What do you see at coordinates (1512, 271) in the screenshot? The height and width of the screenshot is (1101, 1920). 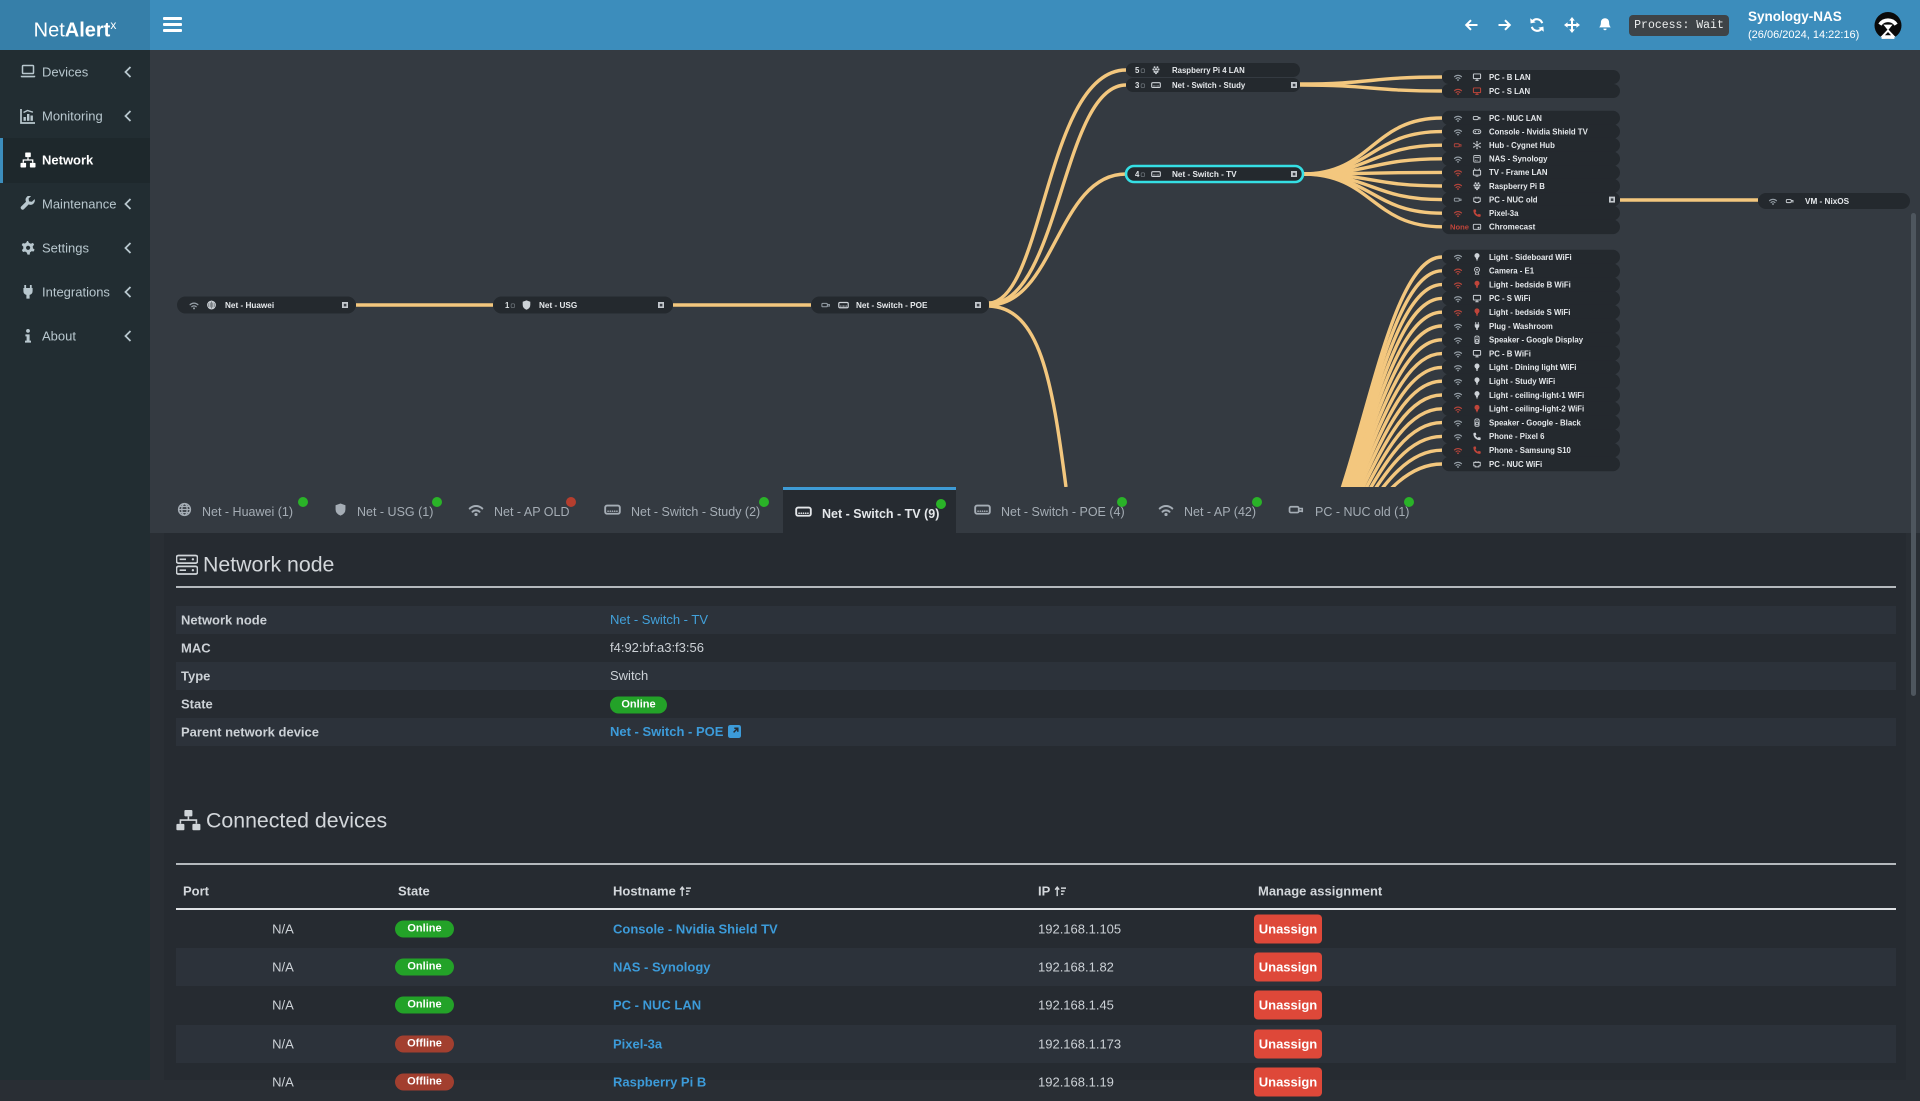 I see `svg-text: Camera - E1` at bounding box center [1512, 271].